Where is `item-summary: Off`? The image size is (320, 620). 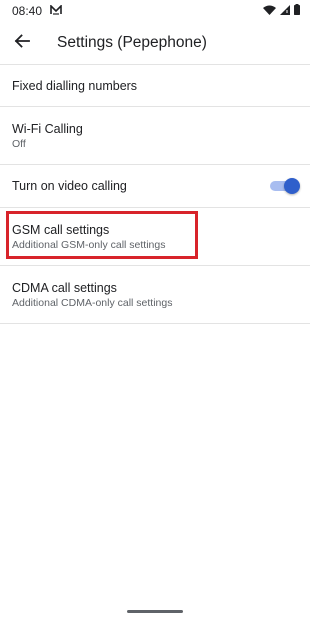
item-summary: Off is located at coordinates (19, 143).